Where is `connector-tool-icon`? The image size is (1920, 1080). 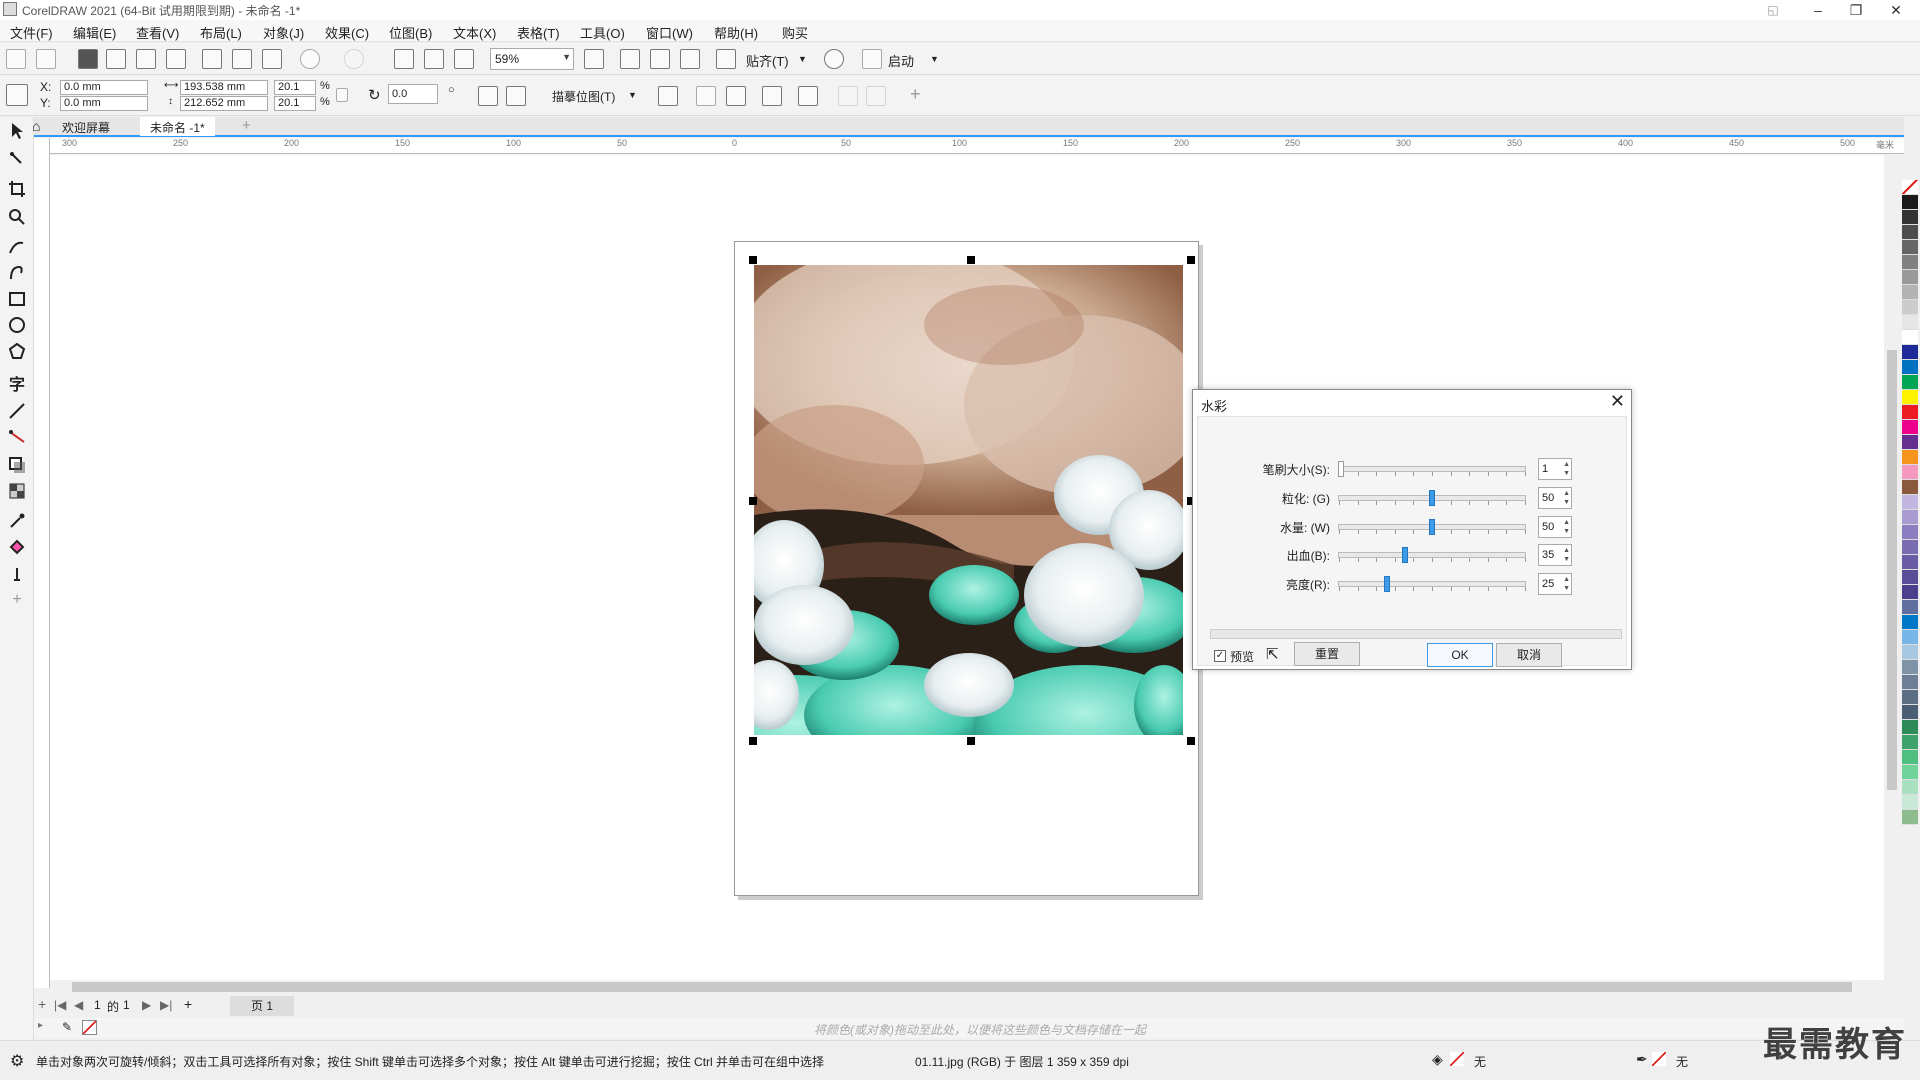 connector-tool-icon is located at coordinates (17, 437).